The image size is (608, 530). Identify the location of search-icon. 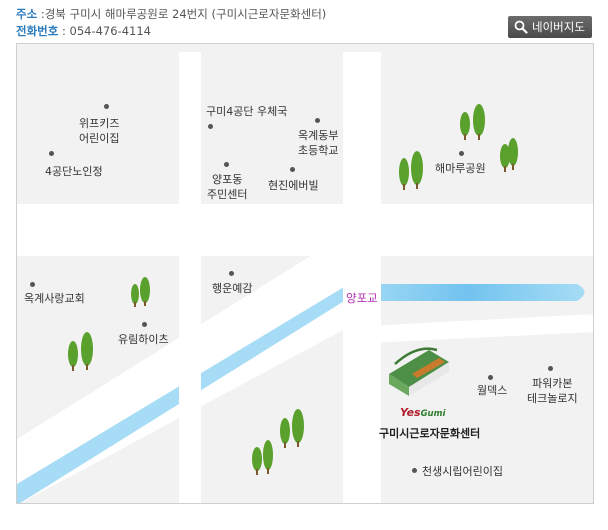
(521, 27).